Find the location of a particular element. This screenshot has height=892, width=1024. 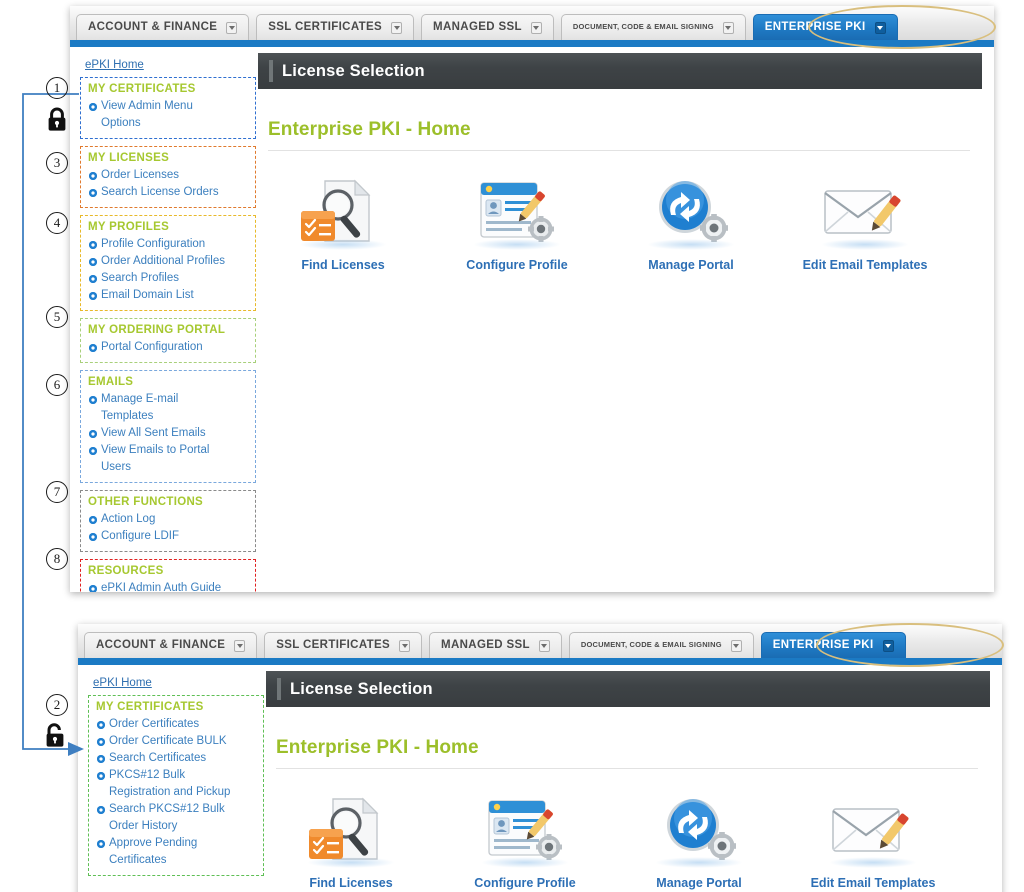

tile-find-licenses-top: Find Licenses is located at coordinates (343, 224).